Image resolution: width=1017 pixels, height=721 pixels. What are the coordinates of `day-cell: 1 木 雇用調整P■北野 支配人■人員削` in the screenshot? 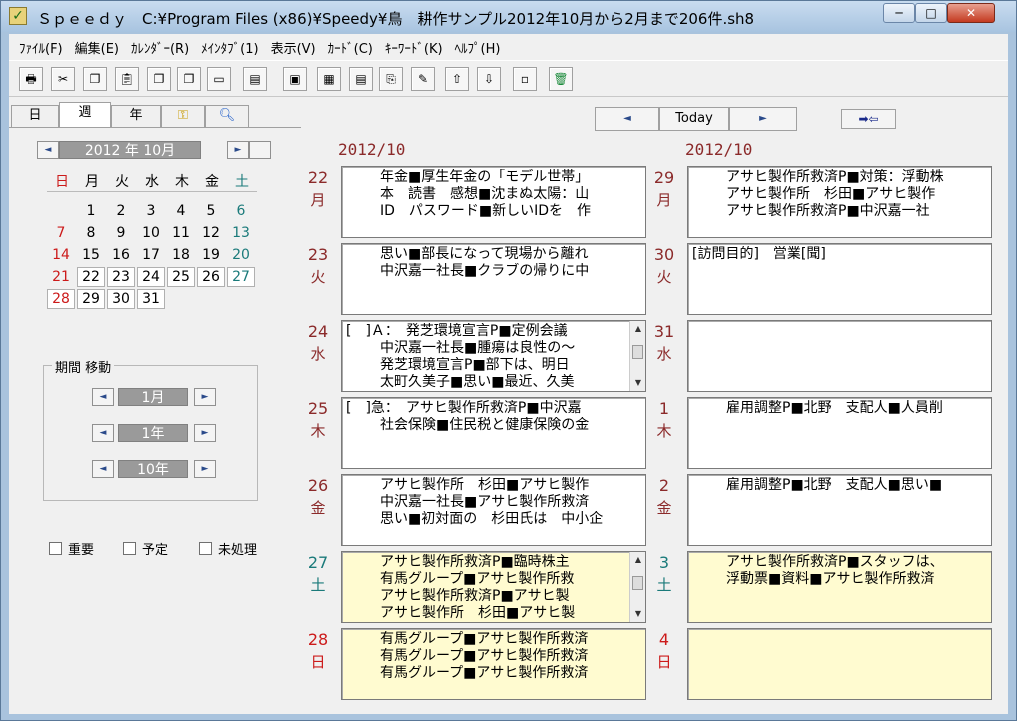 It's located at (819, 433).